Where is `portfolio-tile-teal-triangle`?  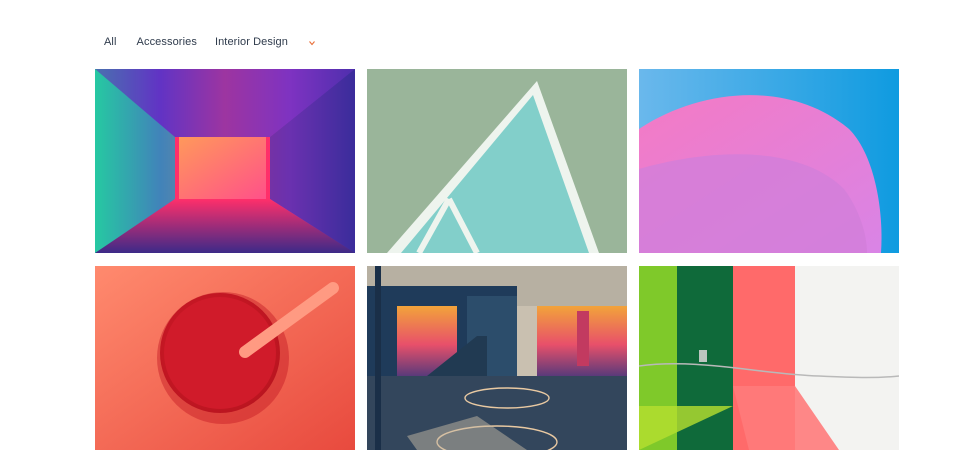
portfolio-tile-teal-triangle is located at coordinates (497, 161).